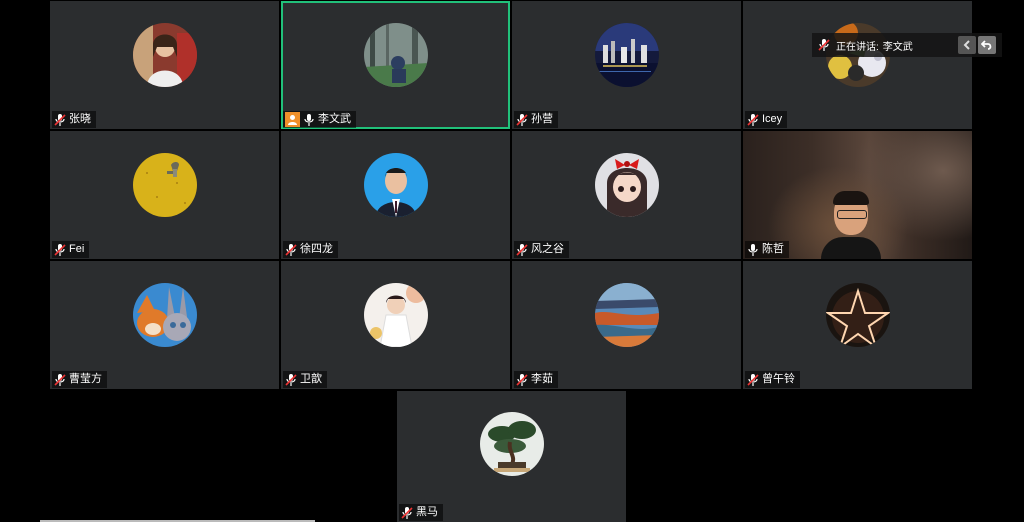 Image resolution: width=1024 pixels, height=522 pixels. Describe the element at coordinates (164, 185) in the screenshot. I see `avatar-fei` at that location.